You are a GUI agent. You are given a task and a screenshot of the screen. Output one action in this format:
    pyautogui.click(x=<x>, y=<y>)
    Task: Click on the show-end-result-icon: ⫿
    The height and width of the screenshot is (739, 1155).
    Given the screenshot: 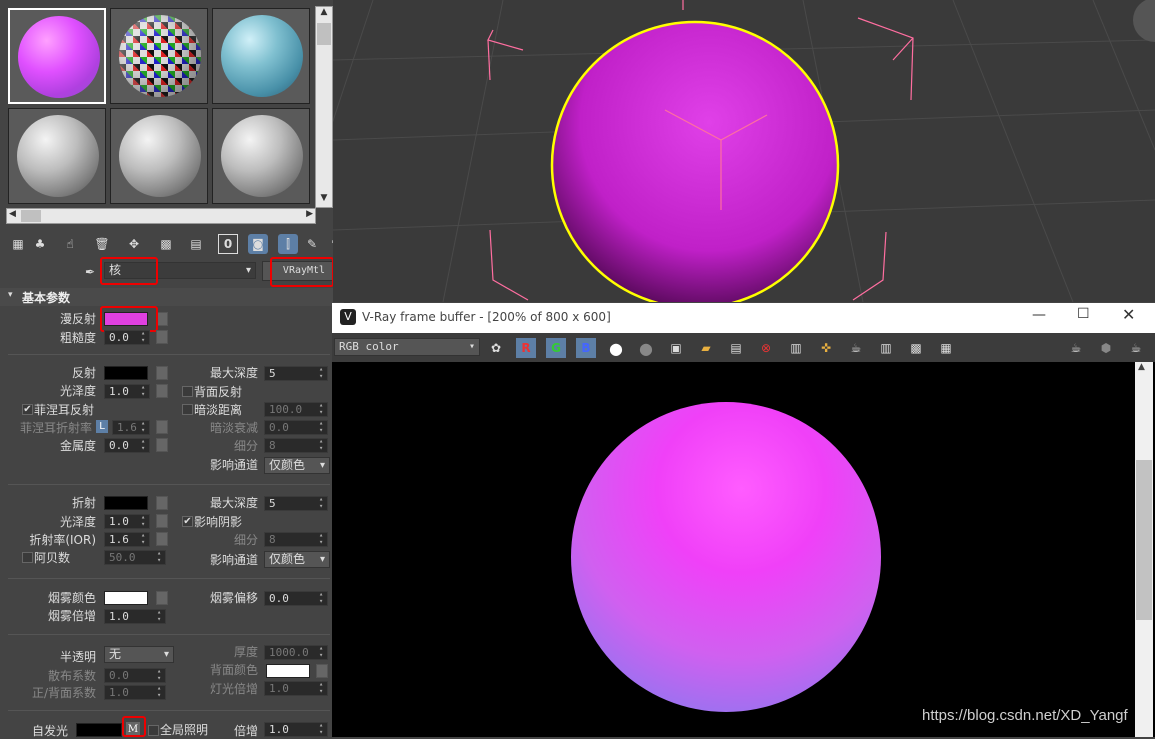 What is the action you would take?
    pyautogui.click(x=288, y=244)
    